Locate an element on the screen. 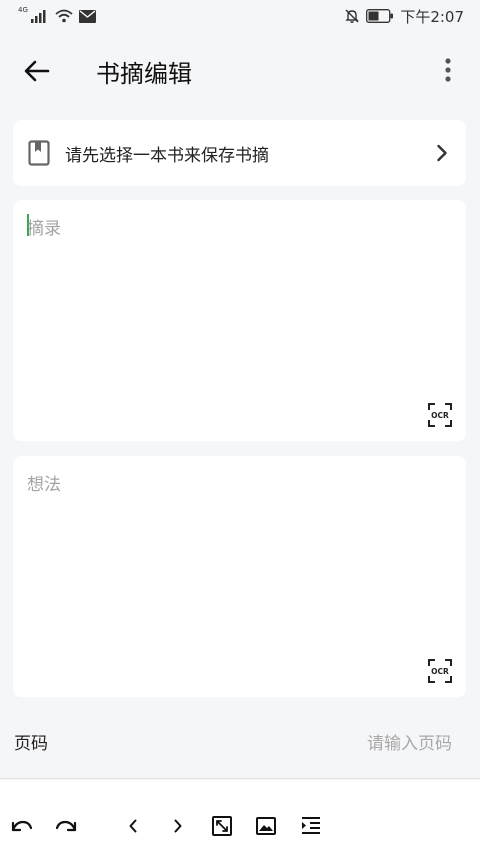  thought-ocr-label: OCR is located at coordinates (440, 671).